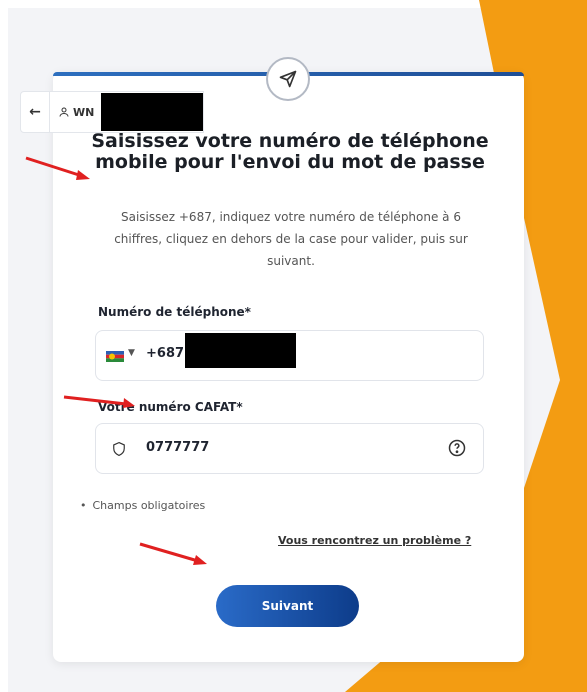 Image resolution: width=587 pixels, height=692 pixels. I want to click on phone-prefix: +687, so click(165, 353).